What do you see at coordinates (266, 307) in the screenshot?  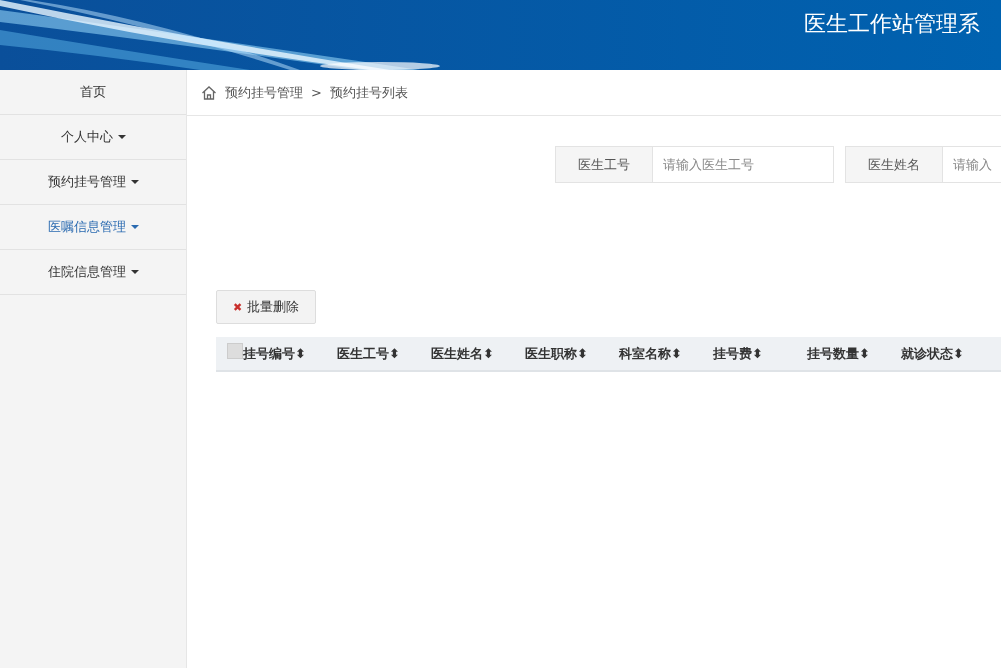 I see `batch-delete-button: ✖ 批量删除` at bounding box center [266, 307].